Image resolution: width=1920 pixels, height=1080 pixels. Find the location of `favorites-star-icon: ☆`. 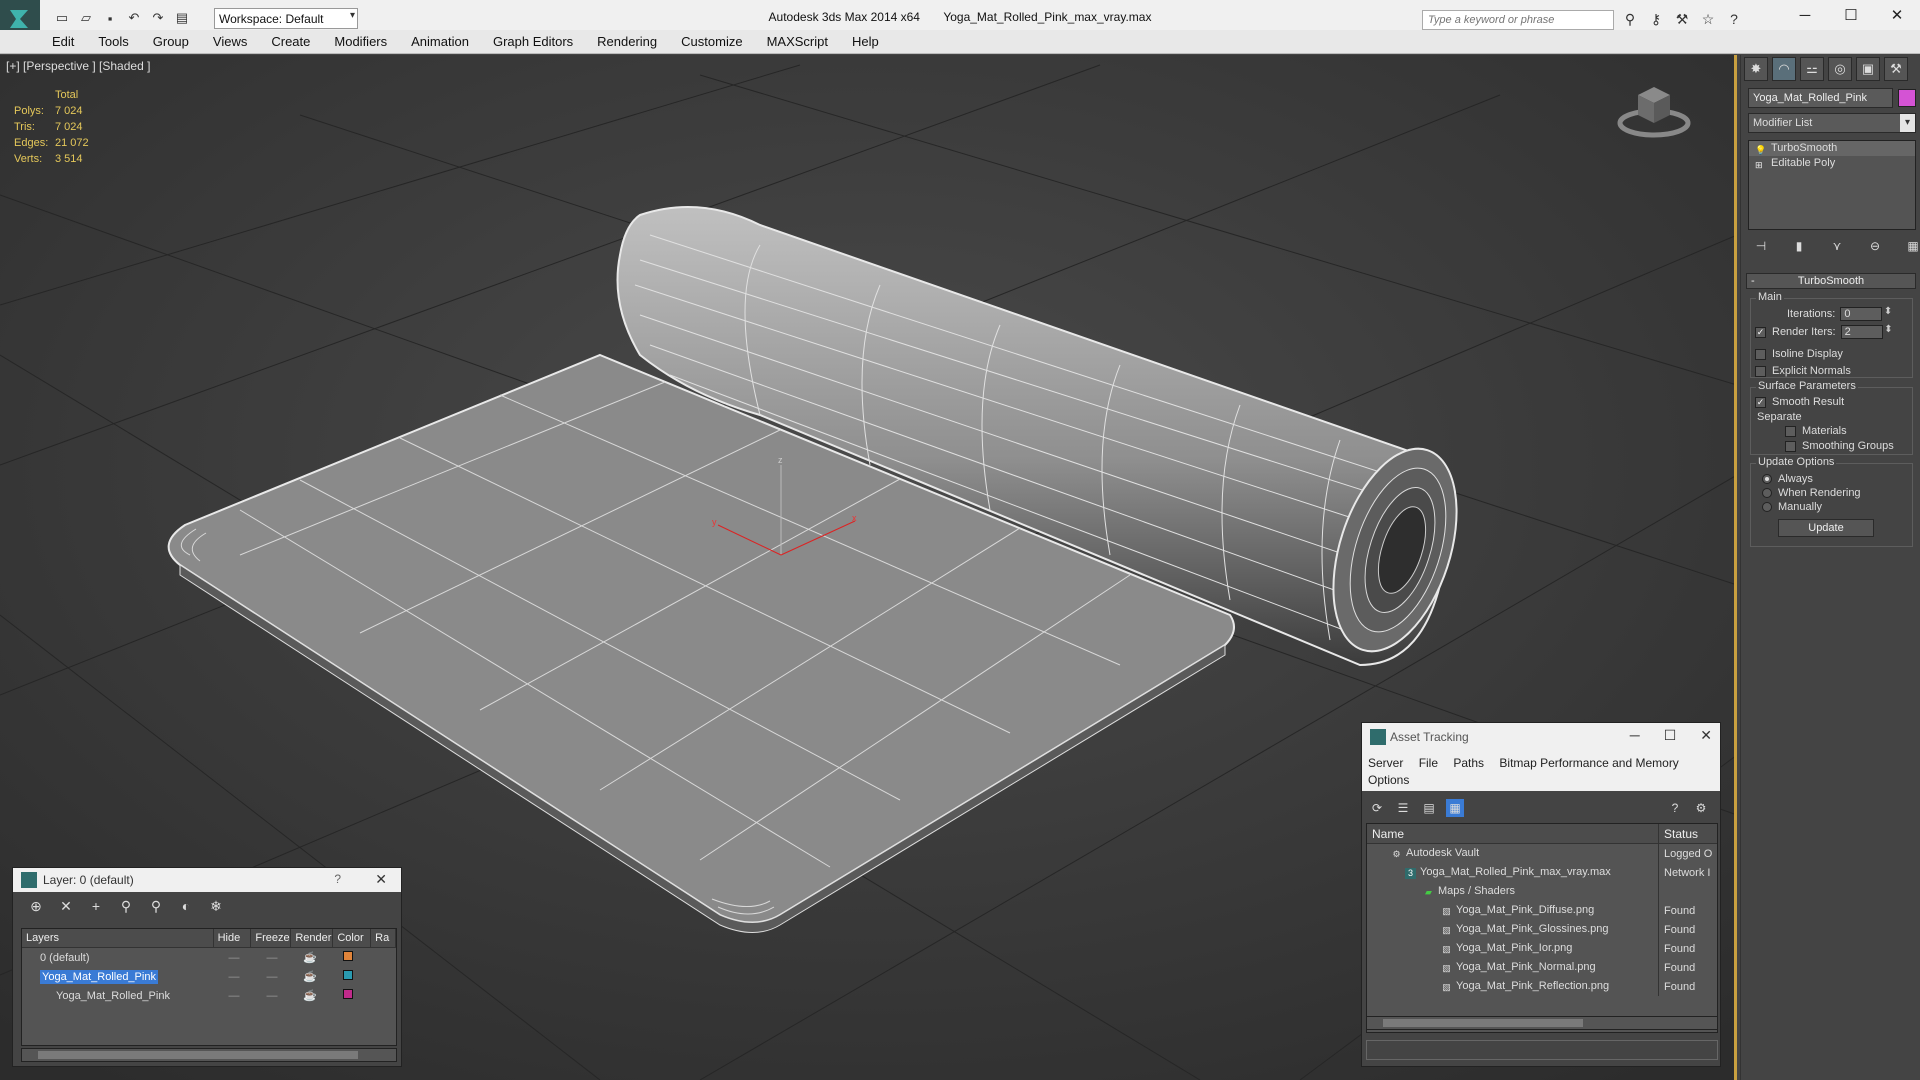

favorites-star-icon: ☆ is located at coordinates (1708, 19).